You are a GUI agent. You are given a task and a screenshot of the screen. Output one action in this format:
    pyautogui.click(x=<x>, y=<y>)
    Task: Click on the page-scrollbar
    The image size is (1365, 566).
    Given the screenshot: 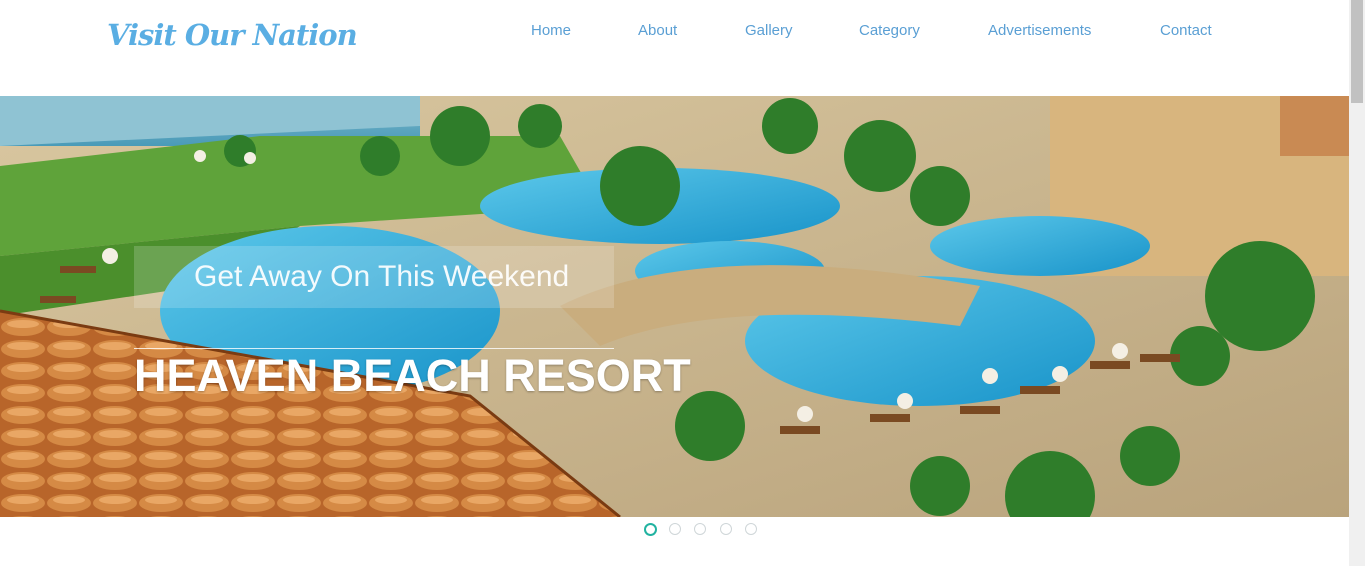 What is the action you would take?
    pyautogui.click(x=1357, y=283)
    